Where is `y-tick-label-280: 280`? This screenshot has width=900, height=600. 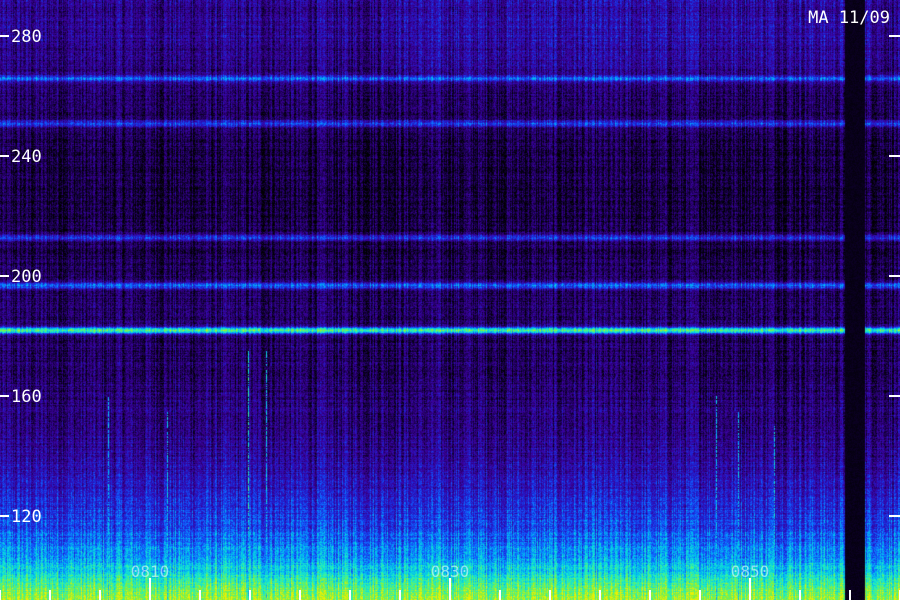
y-tick-label-280: 280 is located at coordinates (26, 37).